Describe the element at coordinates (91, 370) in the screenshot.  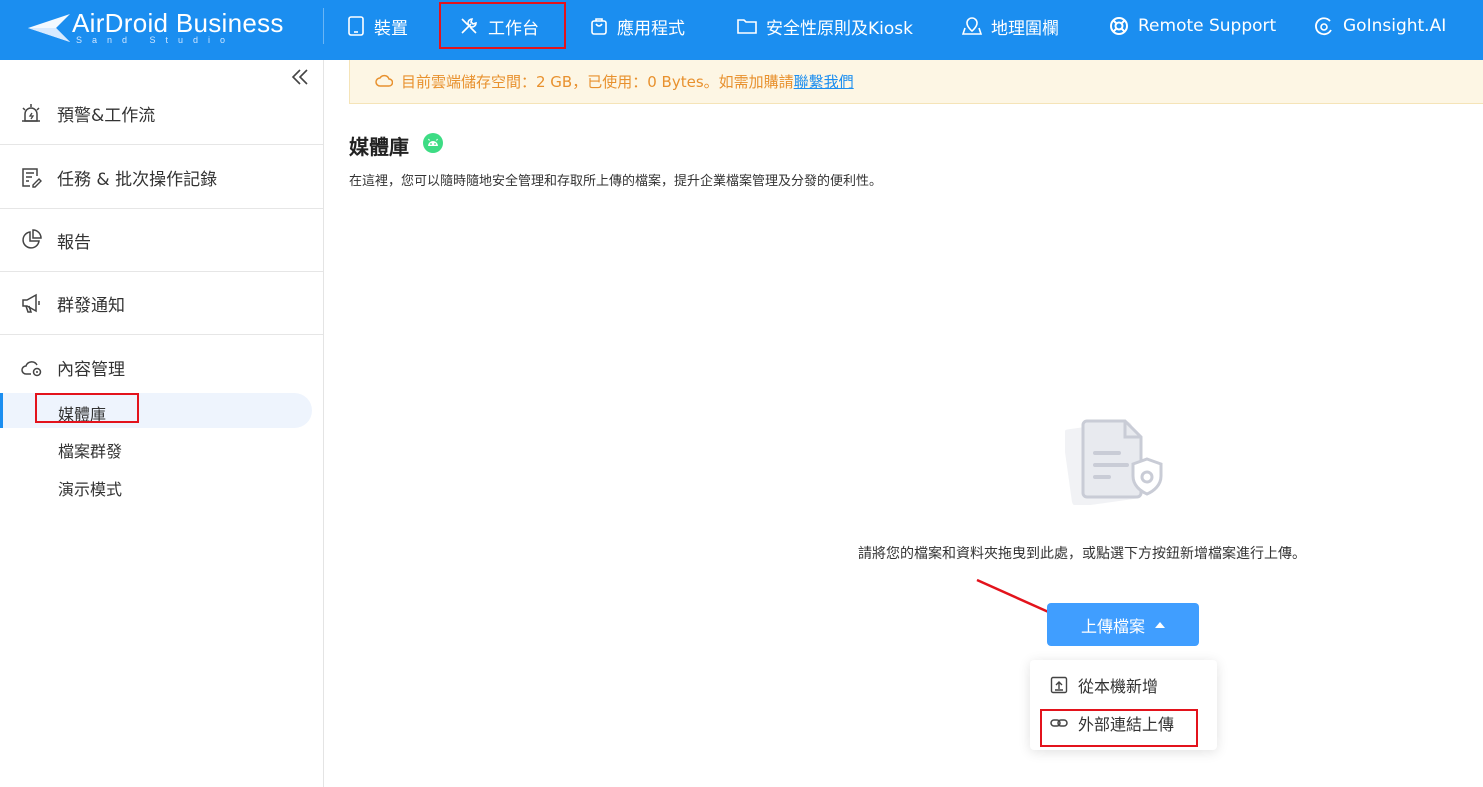
I see `sidebar-item-label: 內容管理` at that location.